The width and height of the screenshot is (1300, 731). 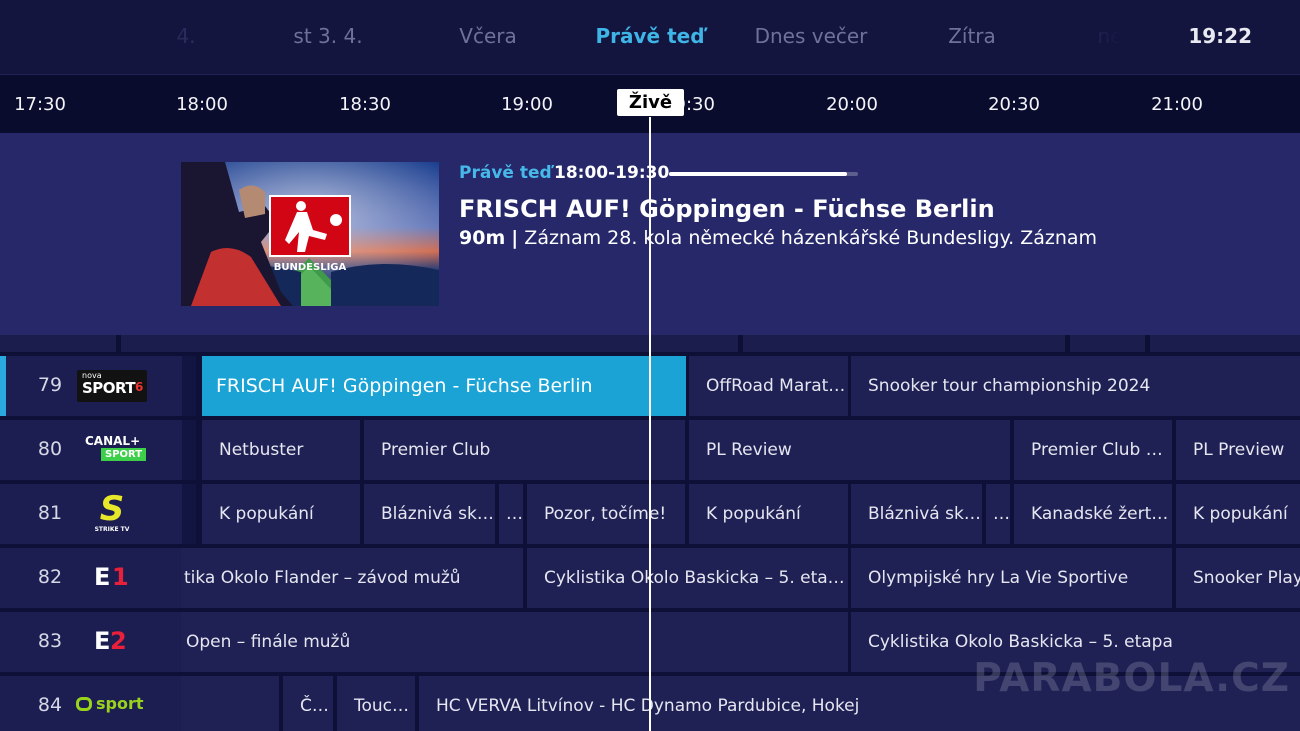 I want to click on program-title: FRISCH AUF! Göppingen - Füchse Berlin, so click(x=727, y=209).